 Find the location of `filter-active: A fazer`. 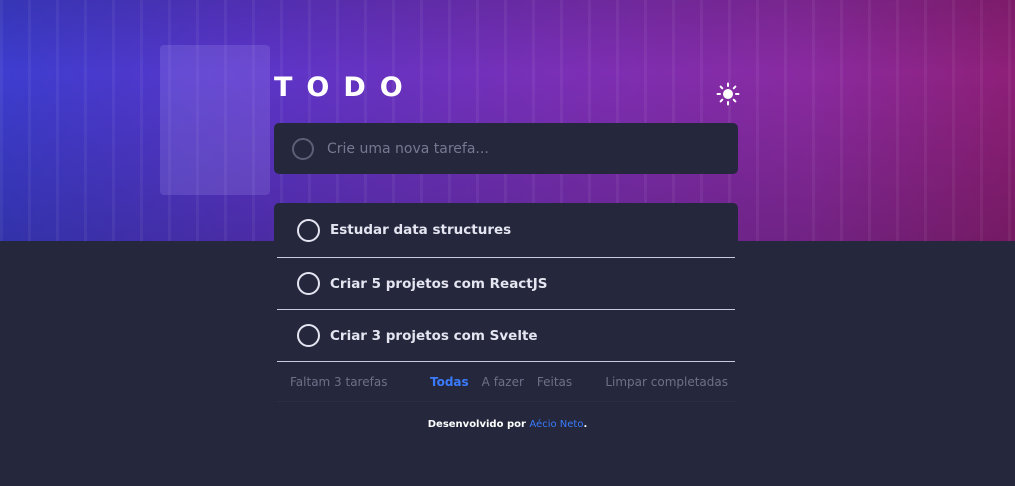

filter-active: A fazer is located at coordinates (503, 382).